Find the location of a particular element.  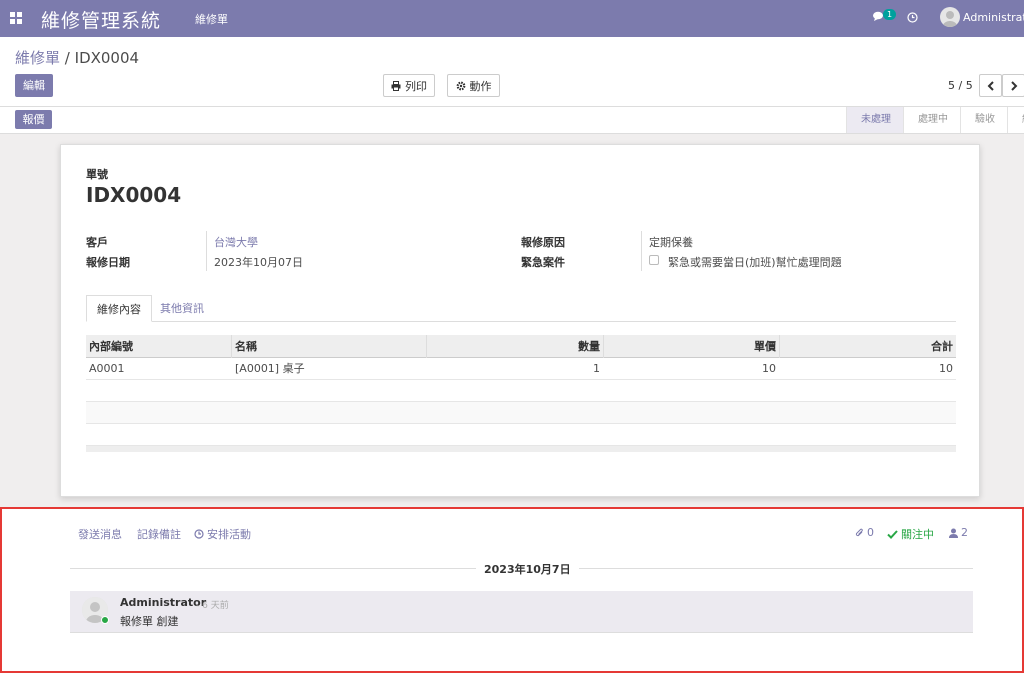

stage-processing: 處理中 is located at coordinates (931, 120).